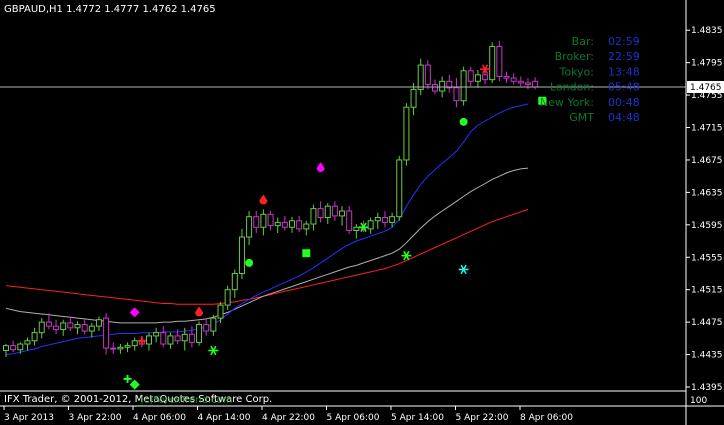 This screenshot has width=724, height=425. Describe the element at coordinates (707, 388) in the screenshot. I see `price-tick-label: 1.4395` at that location.